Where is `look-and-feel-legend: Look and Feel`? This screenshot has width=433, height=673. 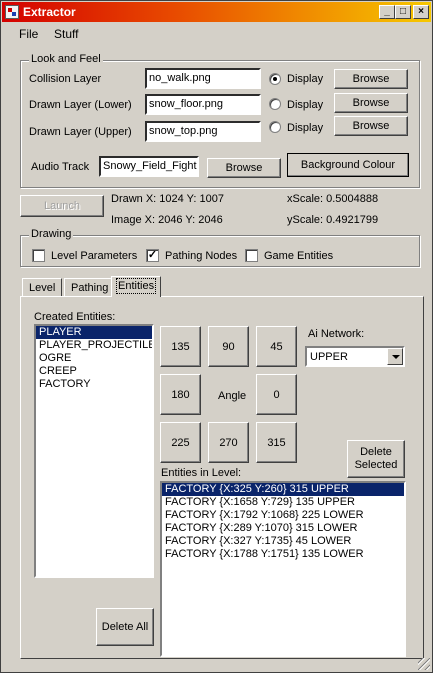
look-and-feel-legend: Look and Feel is located at coordinates (66, 59).